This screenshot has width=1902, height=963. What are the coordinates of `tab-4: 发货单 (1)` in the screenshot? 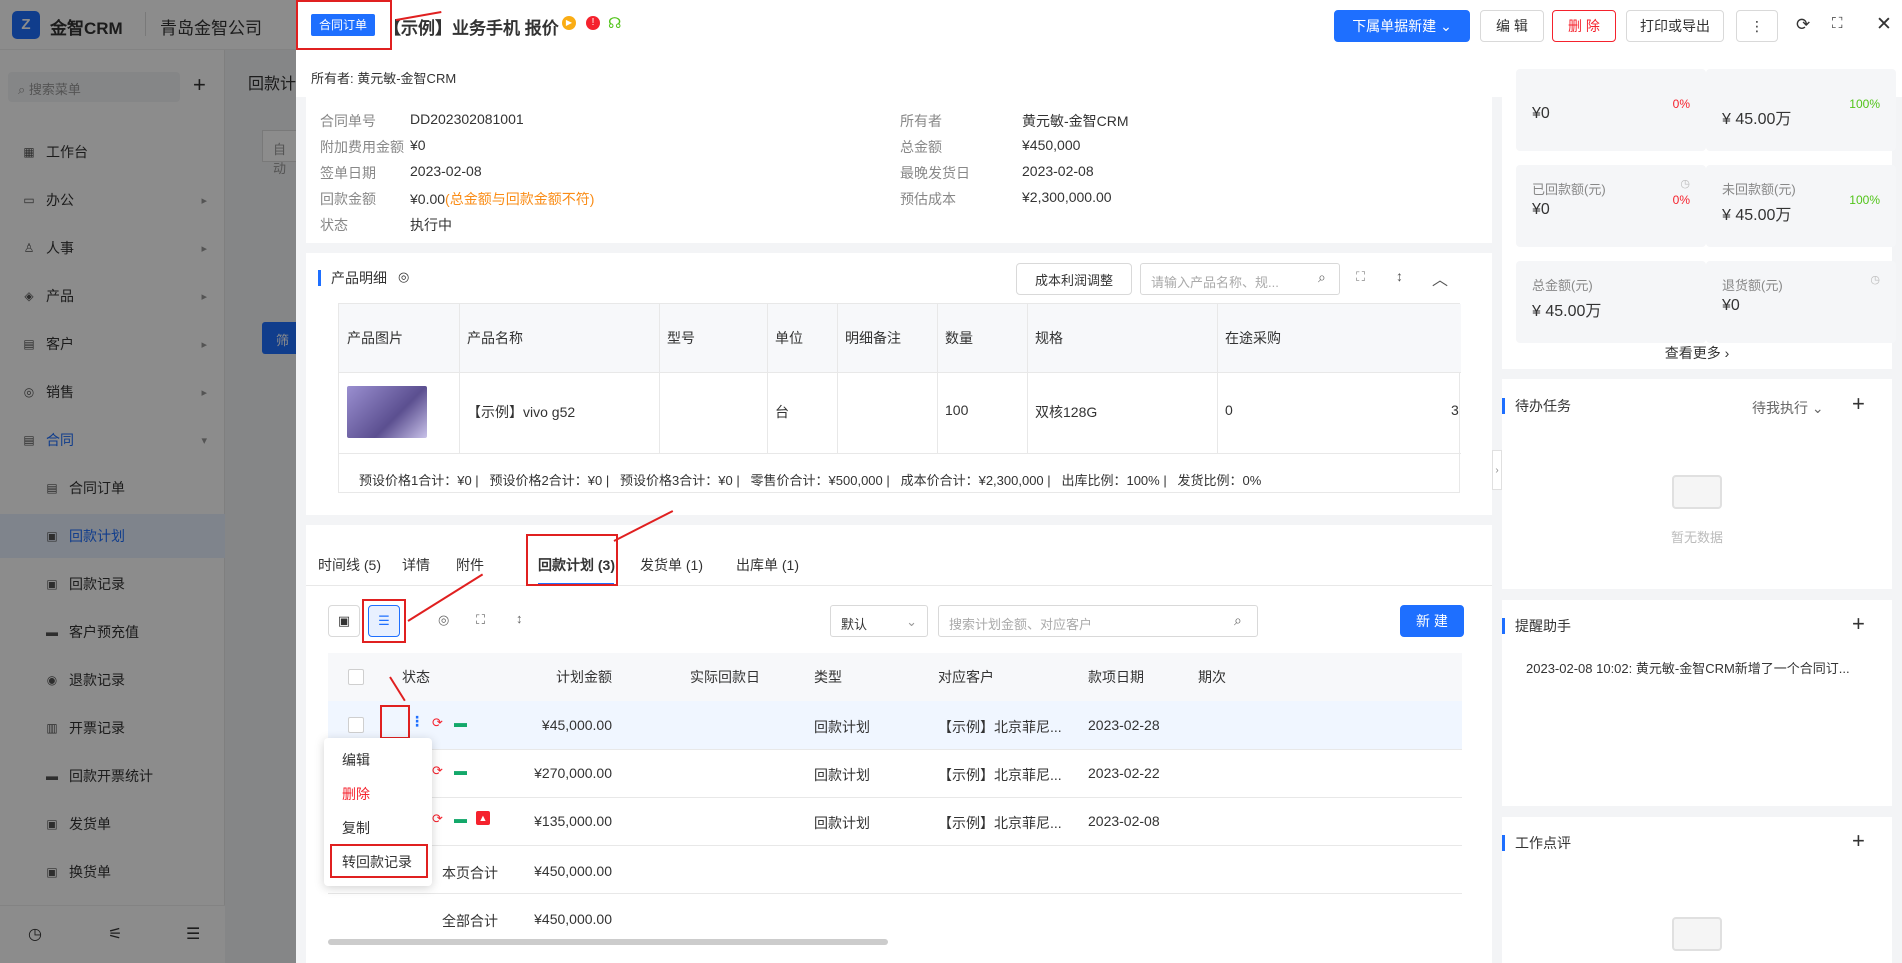 It's located at (671, 565).